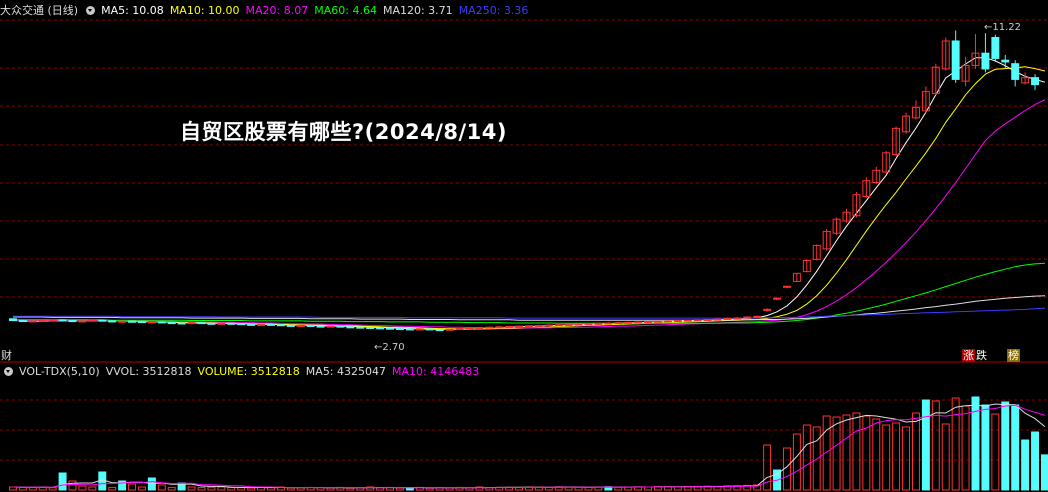  Describe the element at coordinates (981, 355) in the screenshot. I see `fall-tag: 跌` at that location.